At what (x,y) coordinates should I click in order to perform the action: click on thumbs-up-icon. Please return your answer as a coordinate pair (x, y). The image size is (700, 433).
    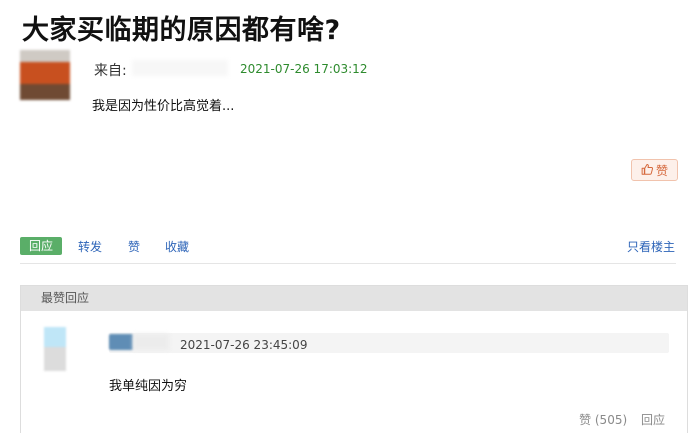
    Looking at the image, I should click on (647, 170).